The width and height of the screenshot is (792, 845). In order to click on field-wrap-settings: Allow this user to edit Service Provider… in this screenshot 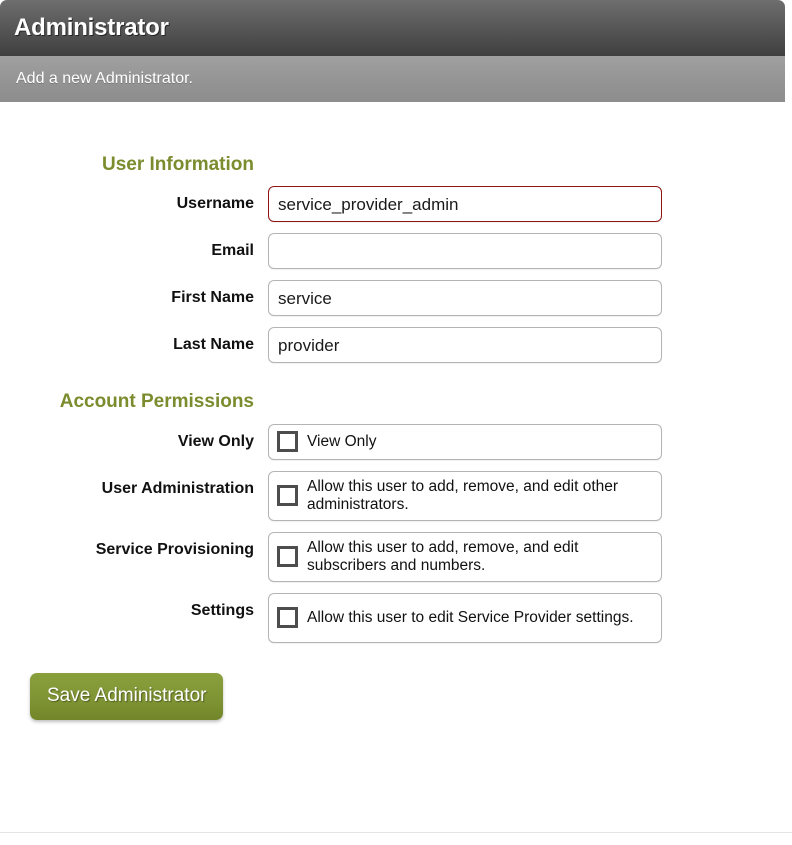, I will do `click(465, 617)`.